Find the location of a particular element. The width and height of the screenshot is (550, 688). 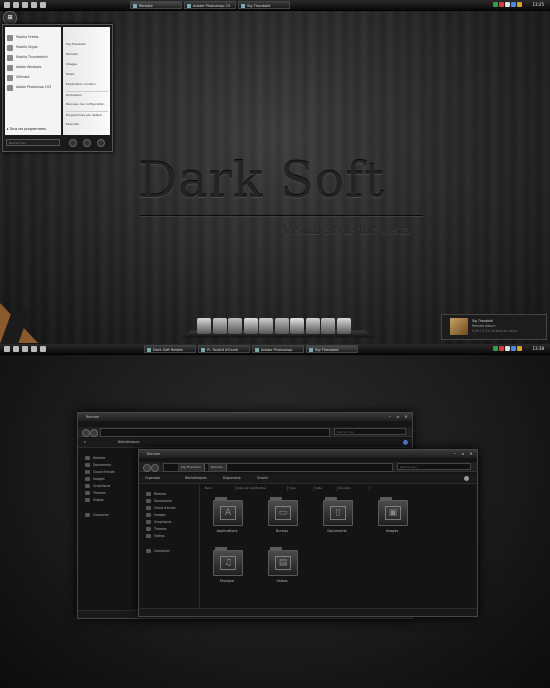

taskbar-button: Pr. Toolkit d'Ecole is located at coordinates (224, 349).